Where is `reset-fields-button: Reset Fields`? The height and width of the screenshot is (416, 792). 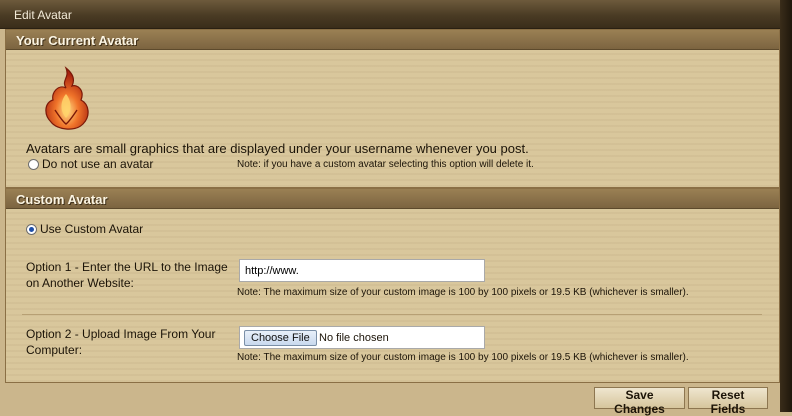
reset-fields-button: Reset Fields is located at coordinates (728, 401).